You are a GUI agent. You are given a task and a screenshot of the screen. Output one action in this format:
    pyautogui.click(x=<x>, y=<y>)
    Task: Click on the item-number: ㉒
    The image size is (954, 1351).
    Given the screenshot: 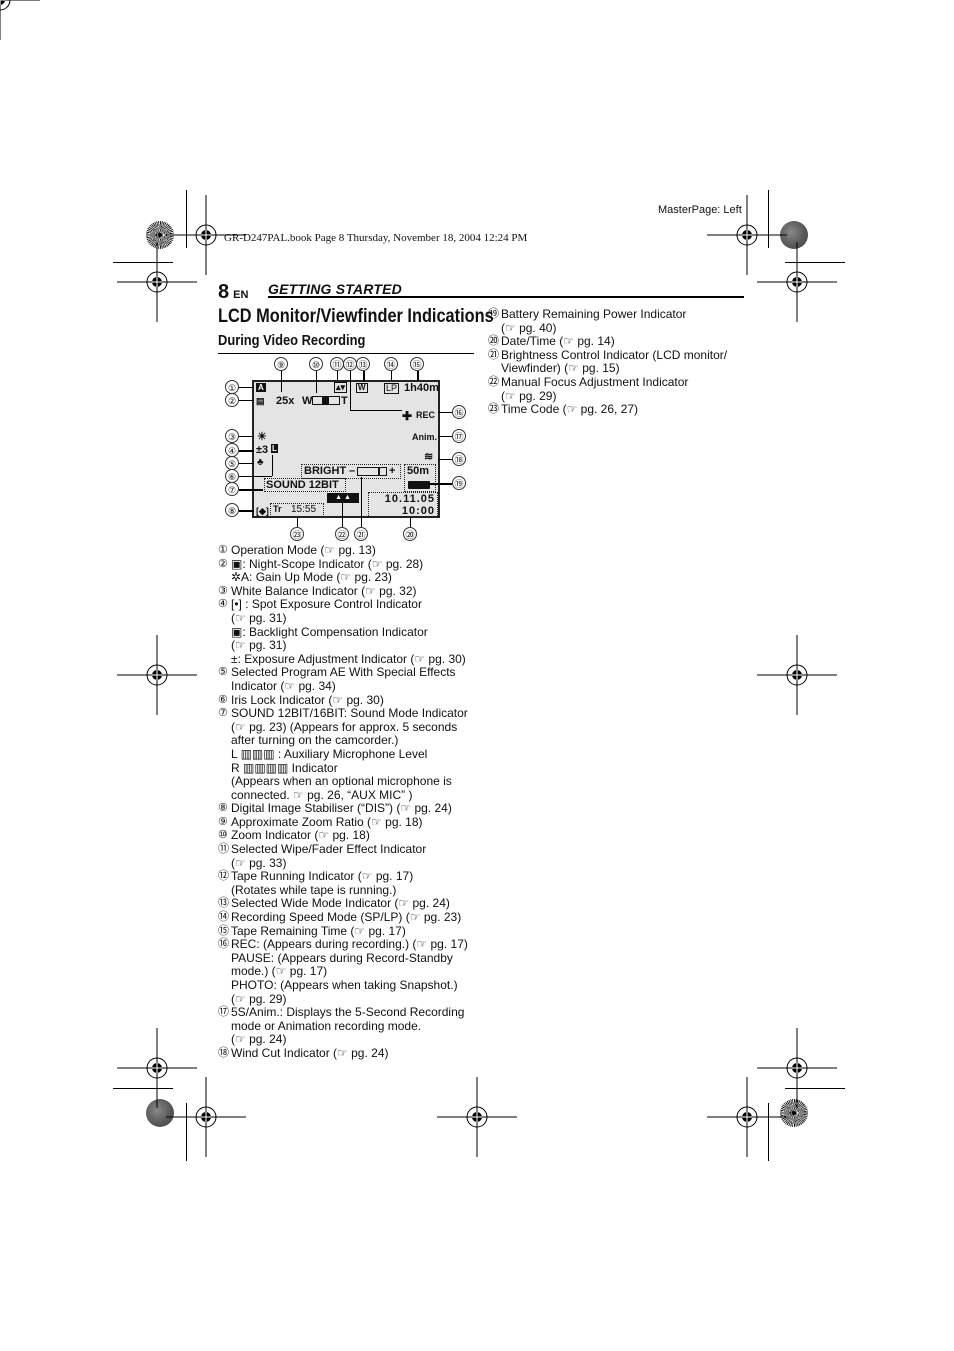 What is the action you would take?
    pyautogui.click(x=493, y=381)
    